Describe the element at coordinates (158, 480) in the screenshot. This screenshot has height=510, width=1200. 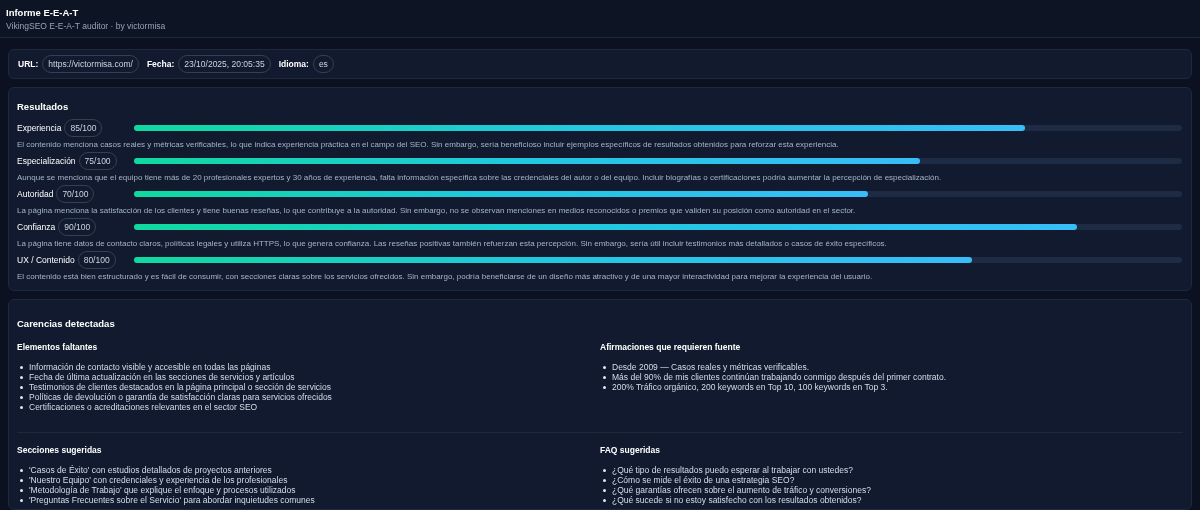
I see `list-item: 'Nuestro Equipo' con credenciales y experiencia de los profesionales` at that location.